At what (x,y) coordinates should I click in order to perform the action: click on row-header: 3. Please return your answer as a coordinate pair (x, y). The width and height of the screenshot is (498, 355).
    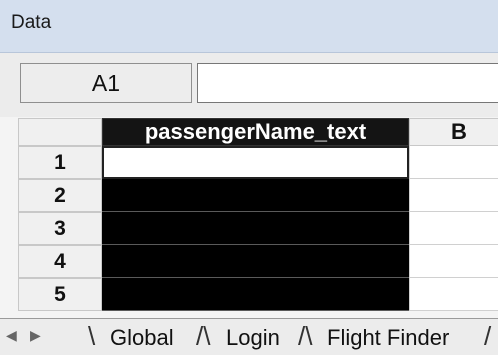
    Looking at the image, I should click on (60, 228).